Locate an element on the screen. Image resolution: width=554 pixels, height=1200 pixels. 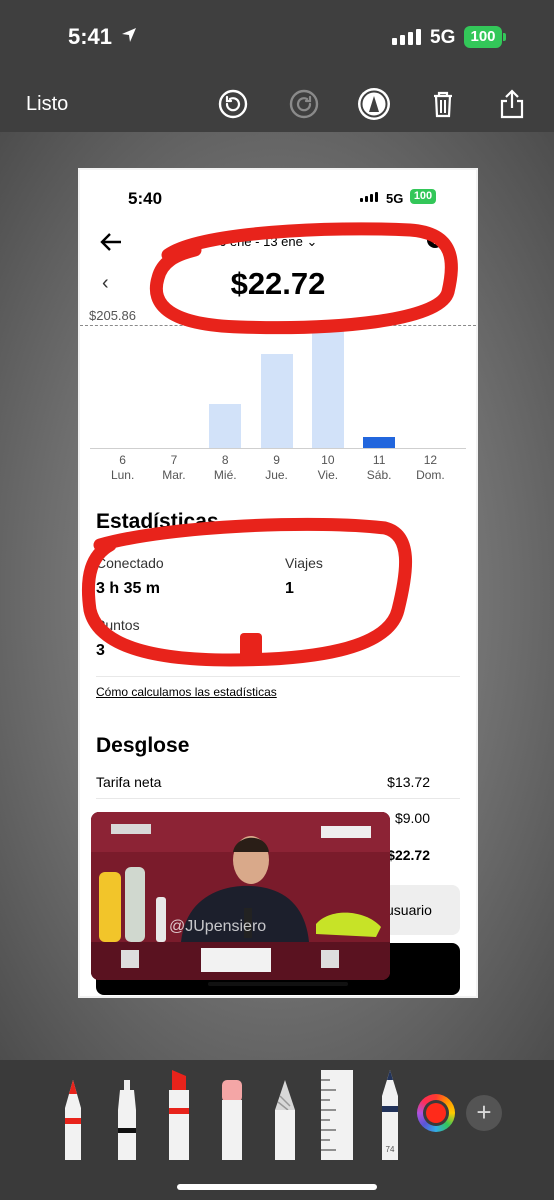
markup-tool-tray: 74 + is located at coordinates (277, 1130).